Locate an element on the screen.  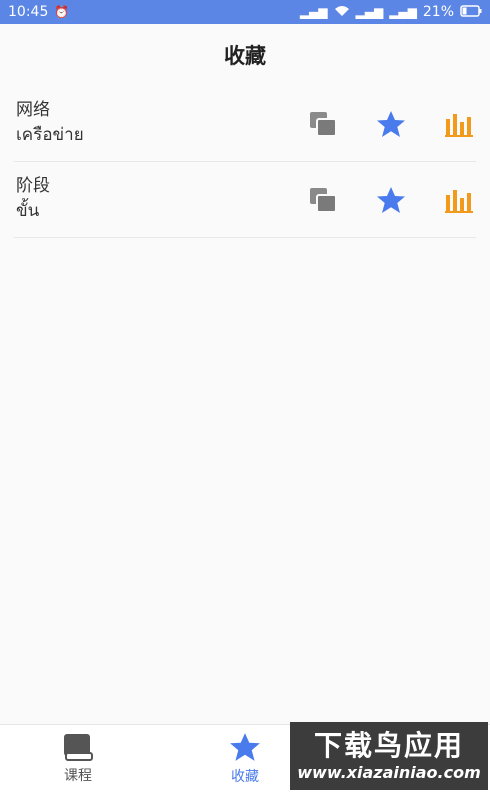
tab-courses: 课程 is located at coordinates (78, 758).